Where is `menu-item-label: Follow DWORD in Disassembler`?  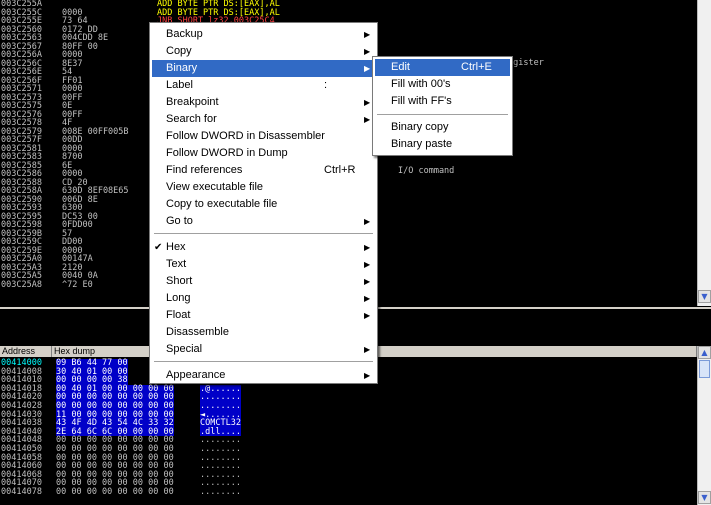
menu-item-label: Follow DWORD in Disassembler is located at coordinates (245, 136).